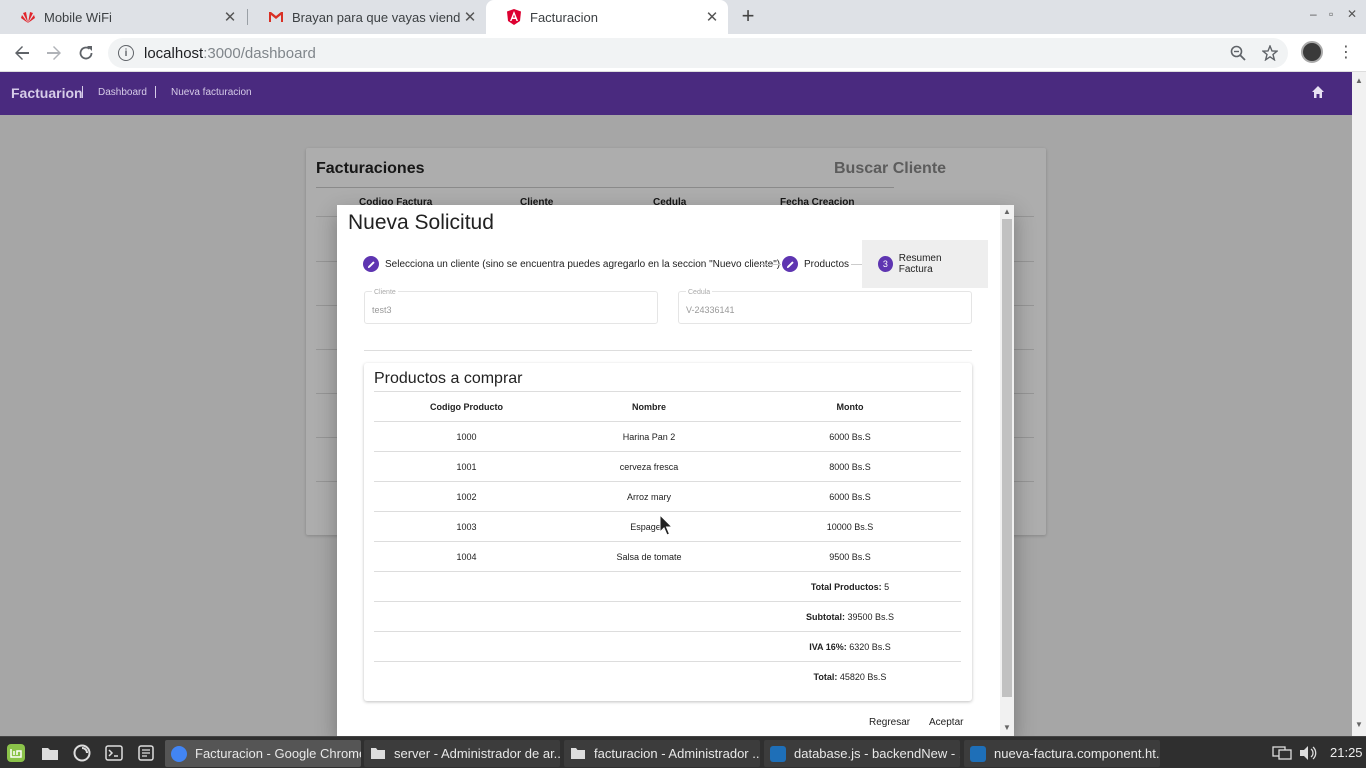 Image resolution: width=1366 pixels, height=768 pixels. What do you see at coordinates (667, 646) in the screenshot?
I see `summary-row-iva: IVA 16%: 6320 Bs.S` at bounding box center [667, 646].